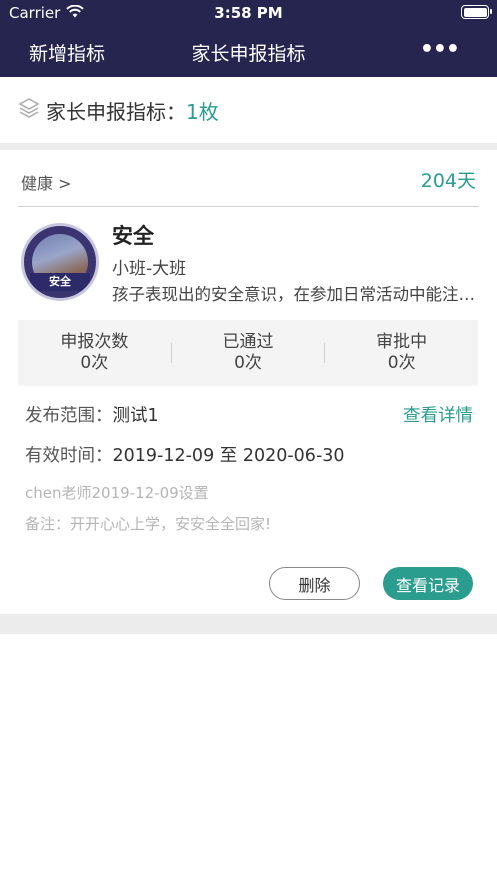 This screenshot has height=883, width=497. What do you see at coordinates (248, 51) in the screenshot?
I see `nav-bar: 新增指标 家长申报指标 •••` at bounding box center [248, 51].